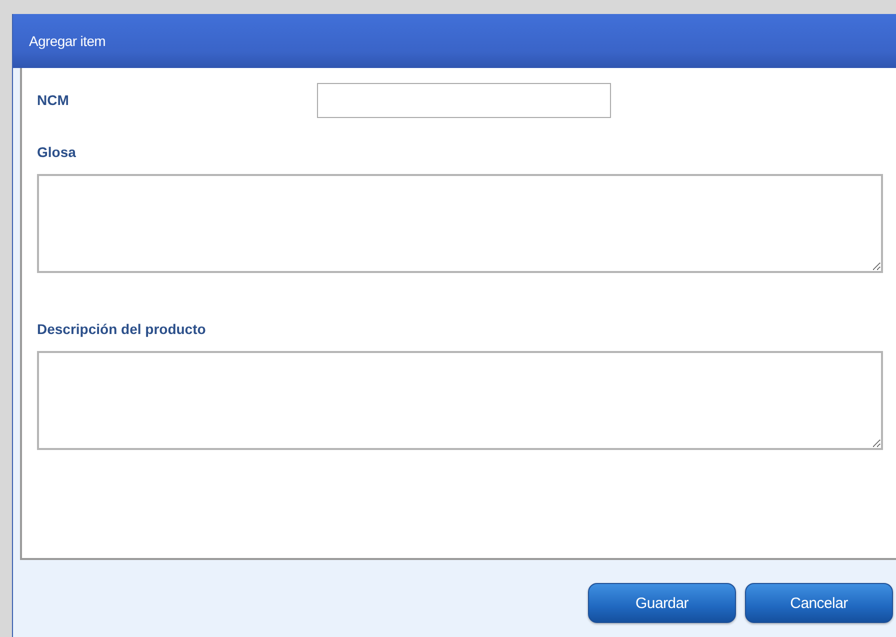 The height and width of the screenshot is (637, 896). Describe the element at coordinates (57, 152) in the screenshot. I see `field-label: Glosa` at that location.